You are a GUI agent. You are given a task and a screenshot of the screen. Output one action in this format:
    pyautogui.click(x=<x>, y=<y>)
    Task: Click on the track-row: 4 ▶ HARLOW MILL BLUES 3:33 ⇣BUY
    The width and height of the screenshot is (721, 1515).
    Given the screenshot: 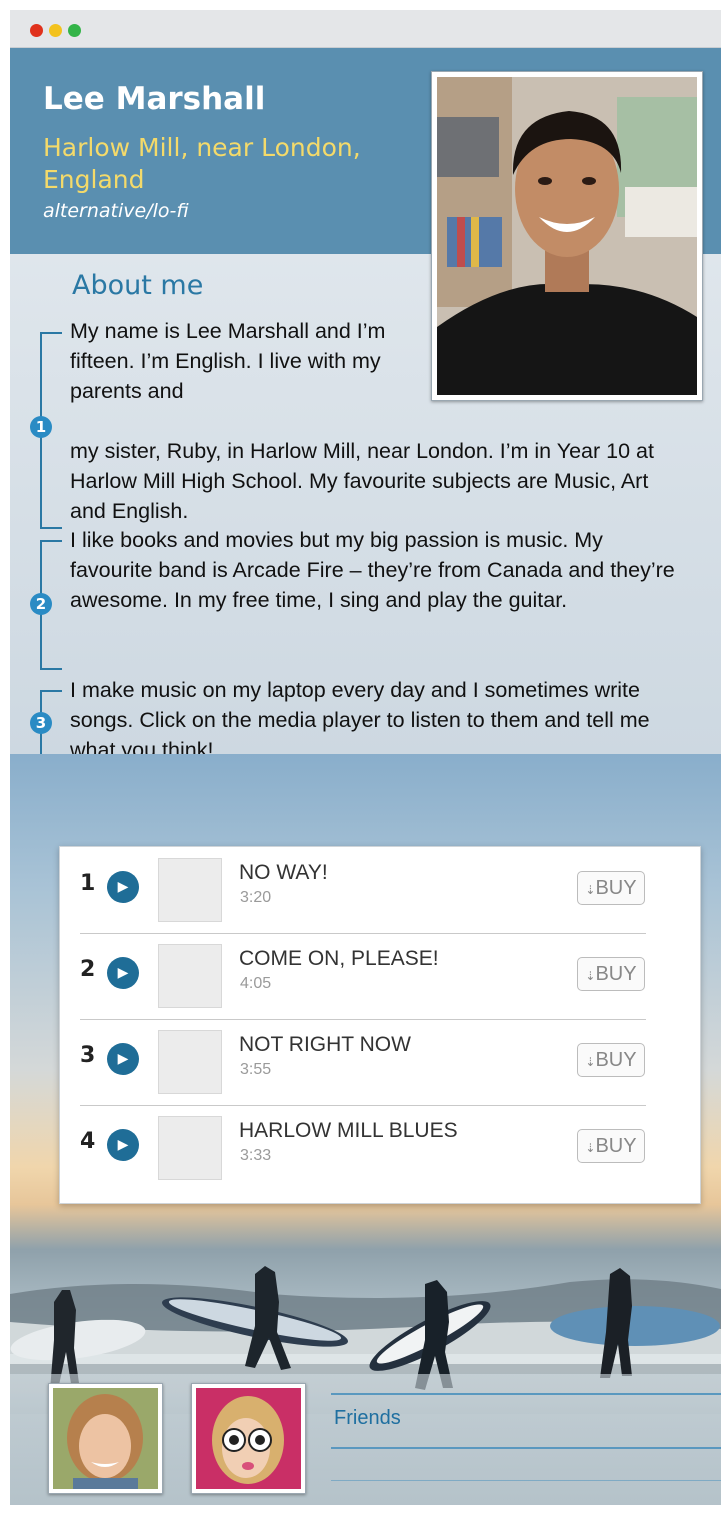 What is the action you would take?
    pyautogui.click(x=380, y=1148)
    